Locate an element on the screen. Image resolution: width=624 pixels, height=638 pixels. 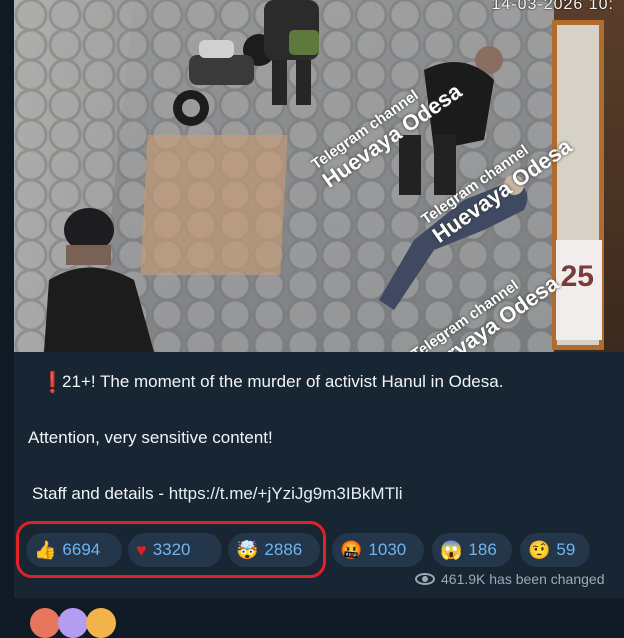
invite-link: https://t.me/+jYziJg9m3IBkMTli is located at coordinates (286, 493).